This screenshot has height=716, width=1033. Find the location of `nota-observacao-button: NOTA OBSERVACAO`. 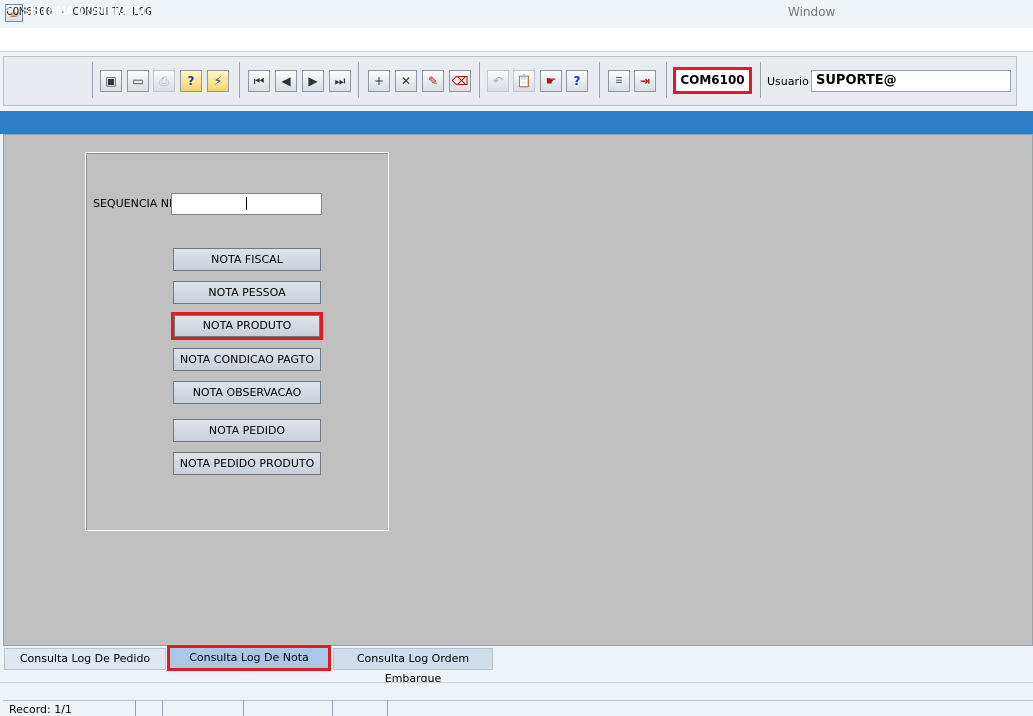

nota-observacao-button: NOTA OBSERVACAO is located at coordinates (247, 392).